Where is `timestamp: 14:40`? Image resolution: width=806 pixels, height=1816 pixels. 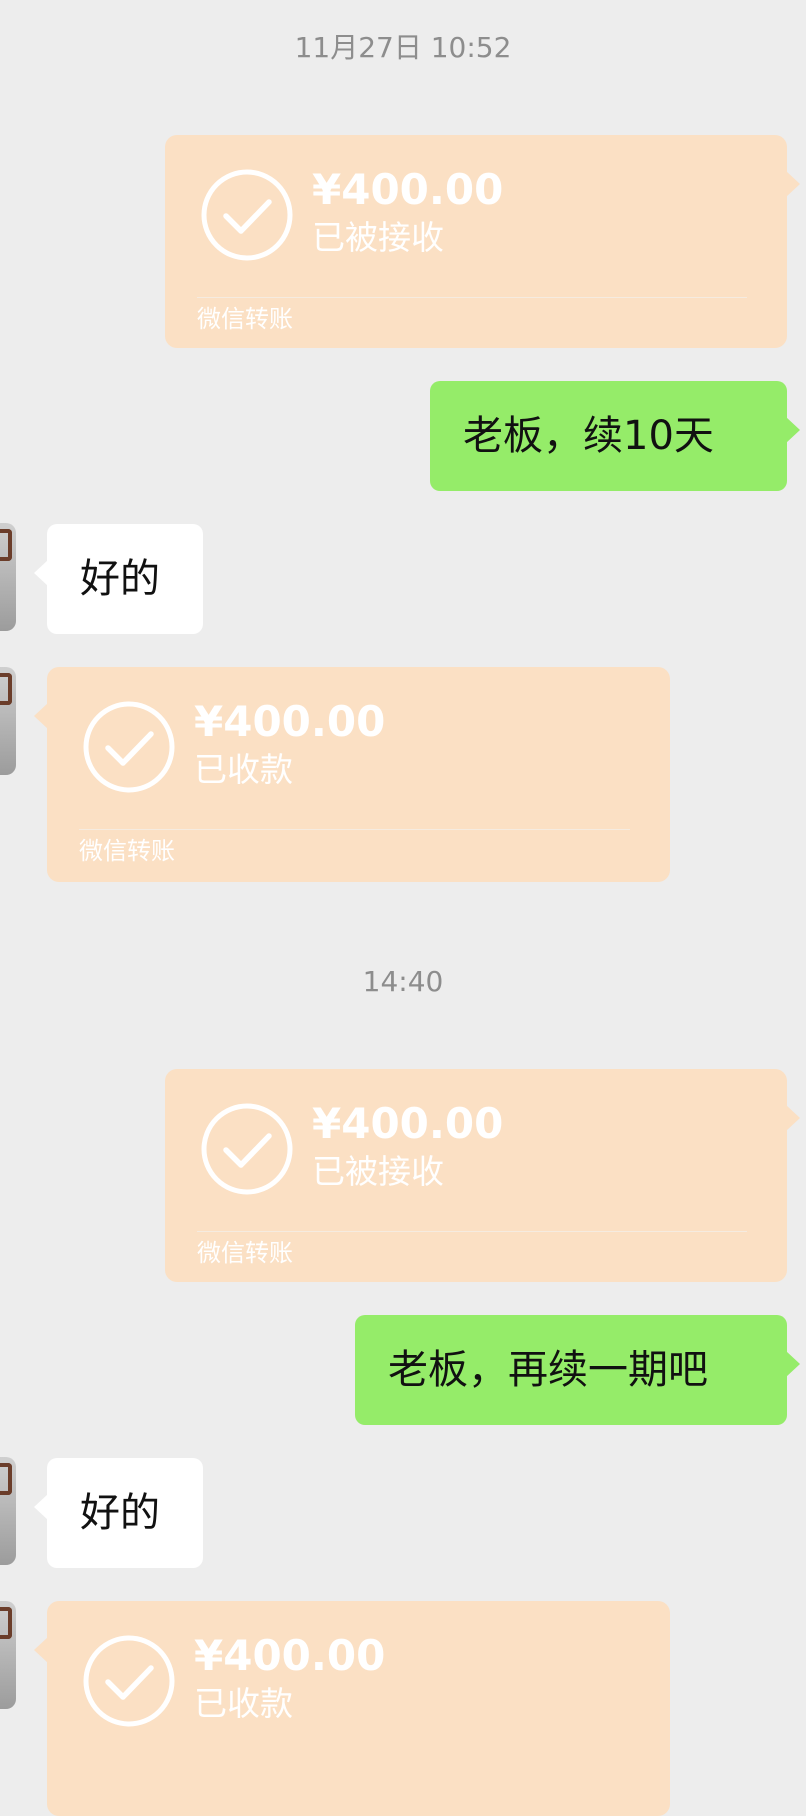
timestamp: 14:40 is located at coordinates (403, 981).